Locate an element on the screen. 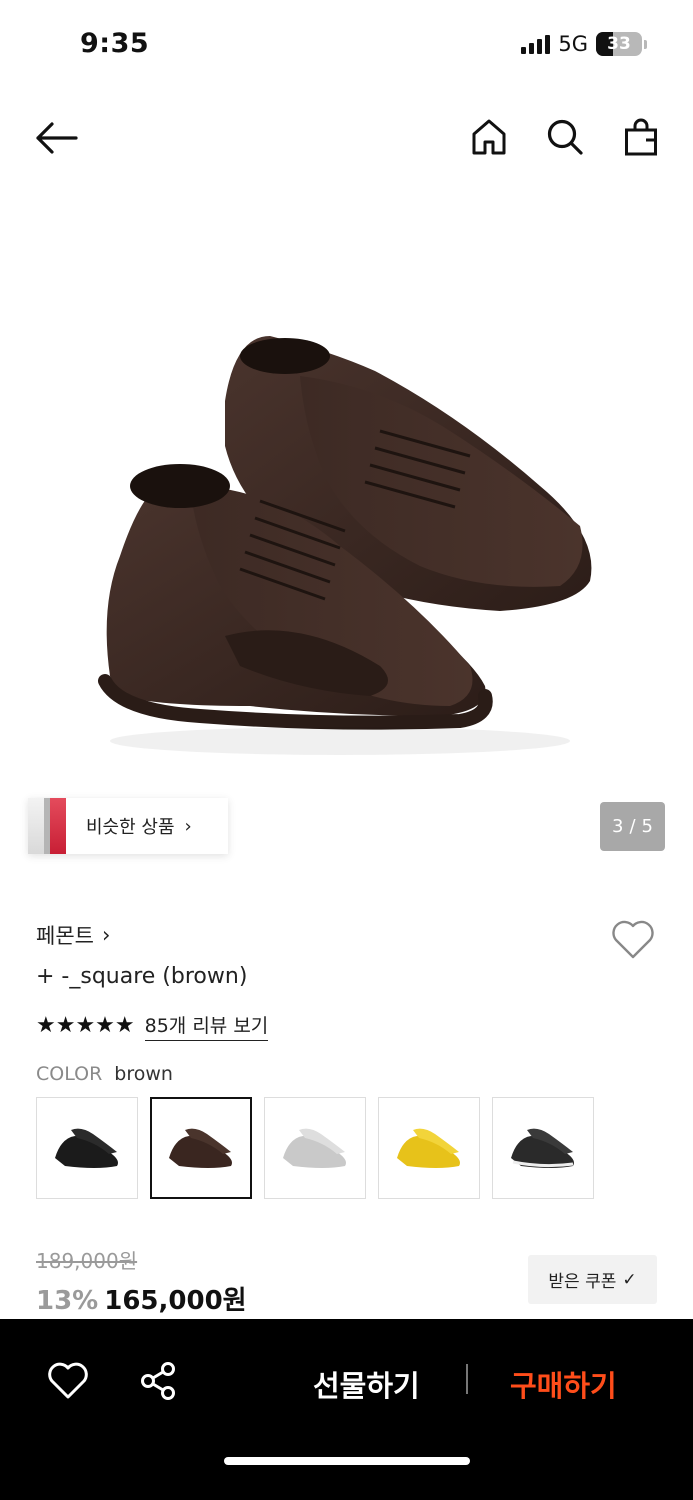 Image resolution: width=693 pixels, height=1500 pixels. received-coupon-button: 받은 쿠폰 ✓ is located at coordinates (592, 1279).